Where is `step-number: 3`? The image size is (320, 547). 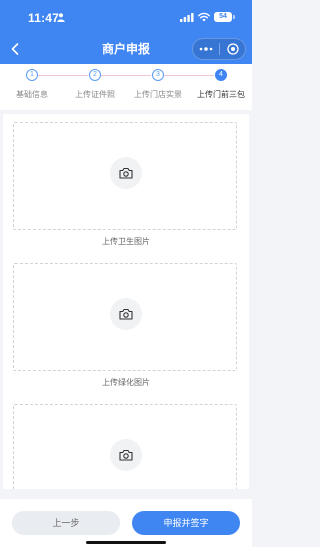 step-number: 3 is located at coordinates (158, 75).